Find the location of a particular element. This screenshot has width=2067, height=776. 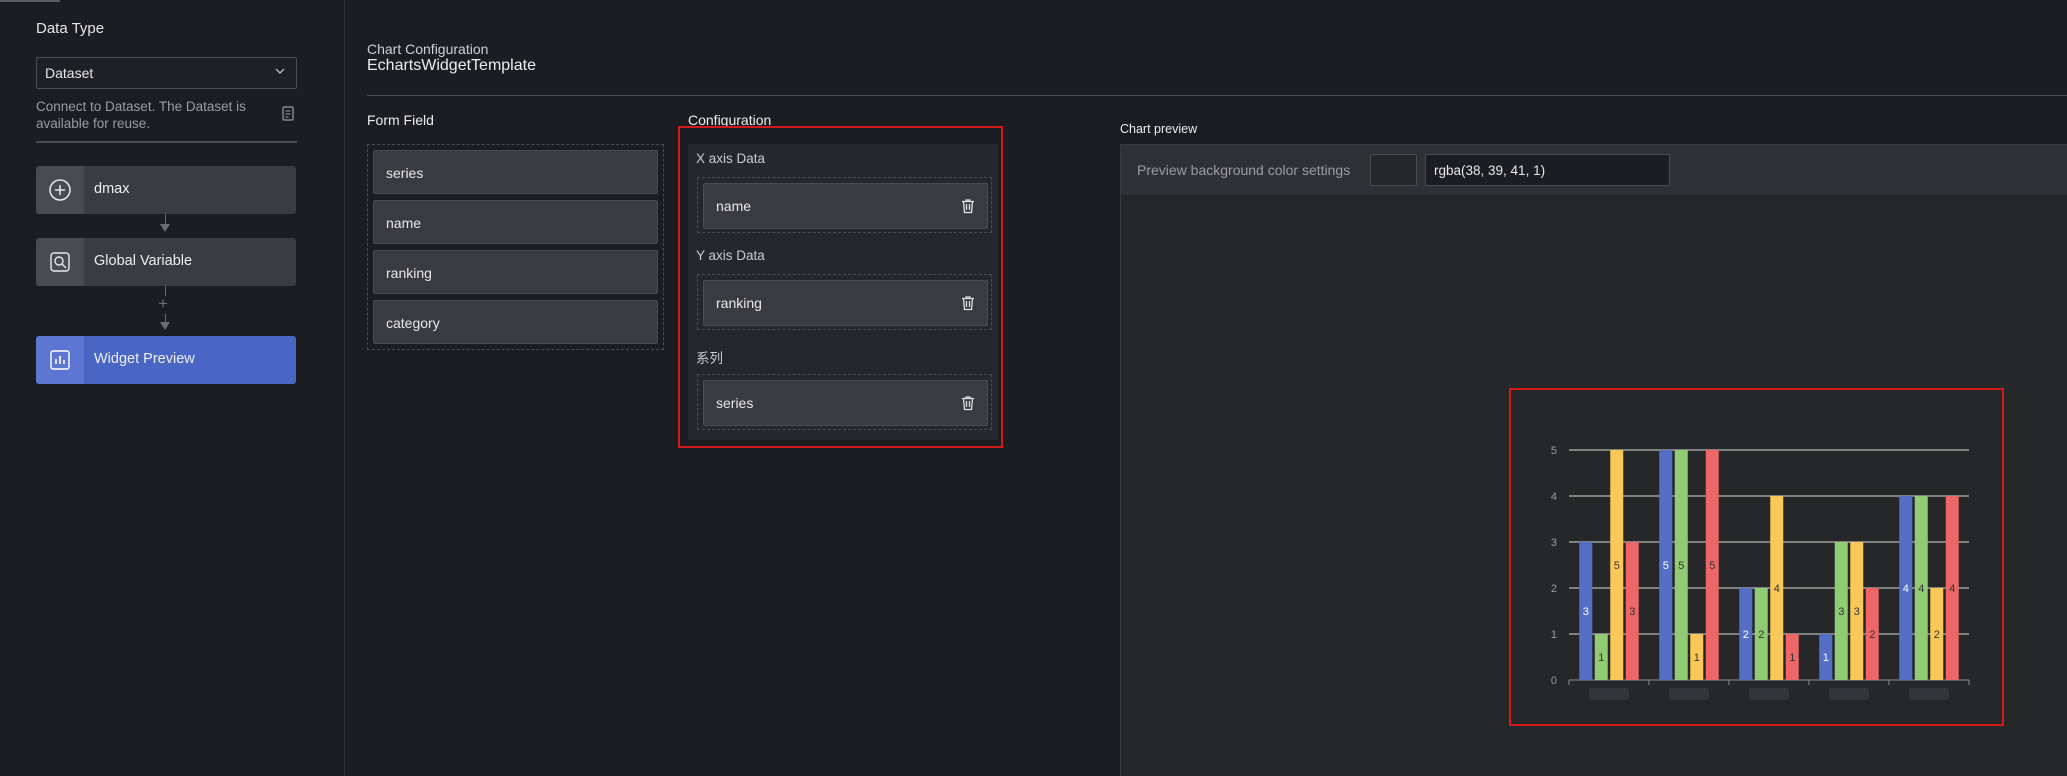

node-label: Global Variable is located at coordinates (143, 261).